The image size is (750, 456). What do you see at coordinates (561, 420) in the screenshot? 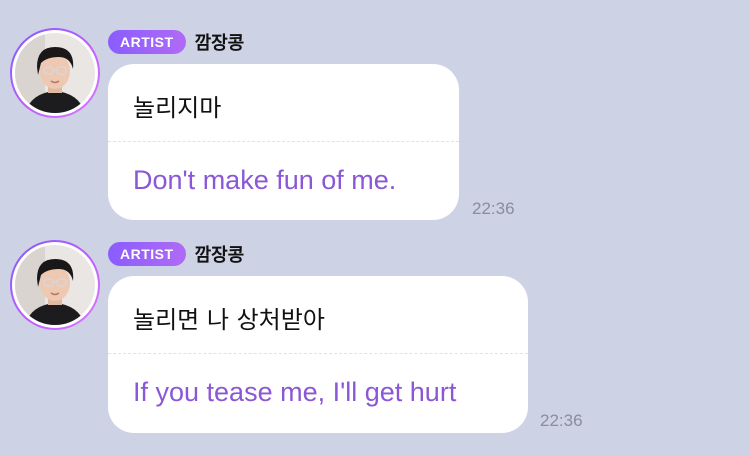
I see `message-time: 22:36` at bounding box center [561, 420].